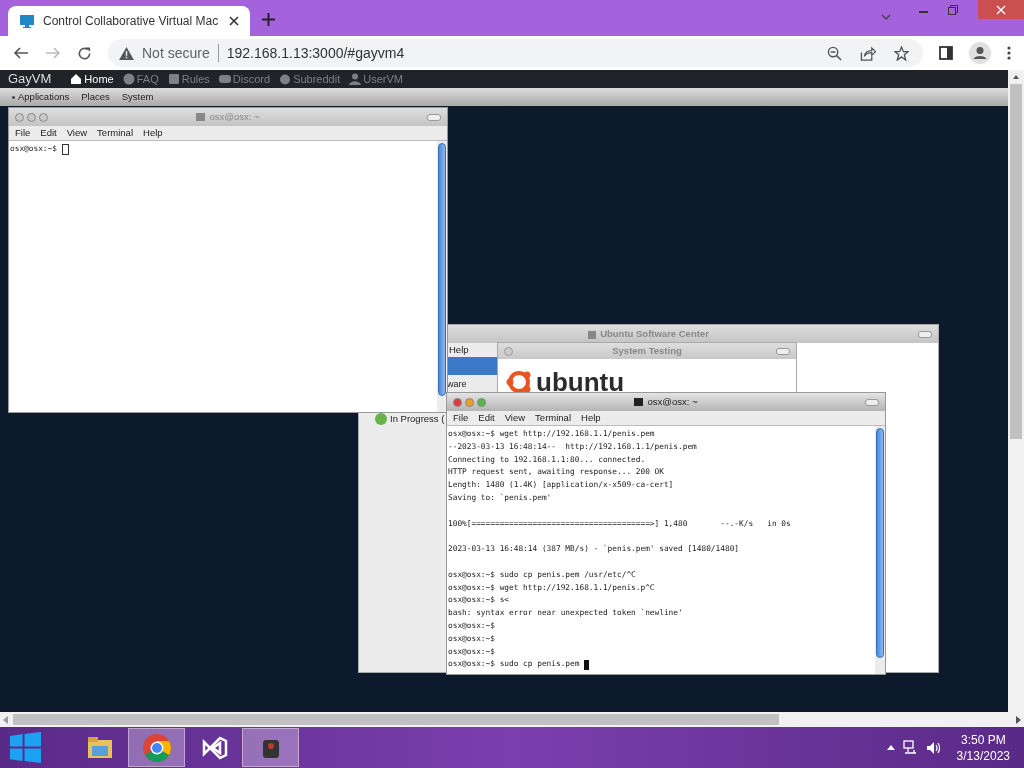 Image resolution: width=1024 pixels, height=768 pixels. What do you see at coordinates (355, 79) in the screenshot?
I see `user-icon` at bounding box center [355, 79].